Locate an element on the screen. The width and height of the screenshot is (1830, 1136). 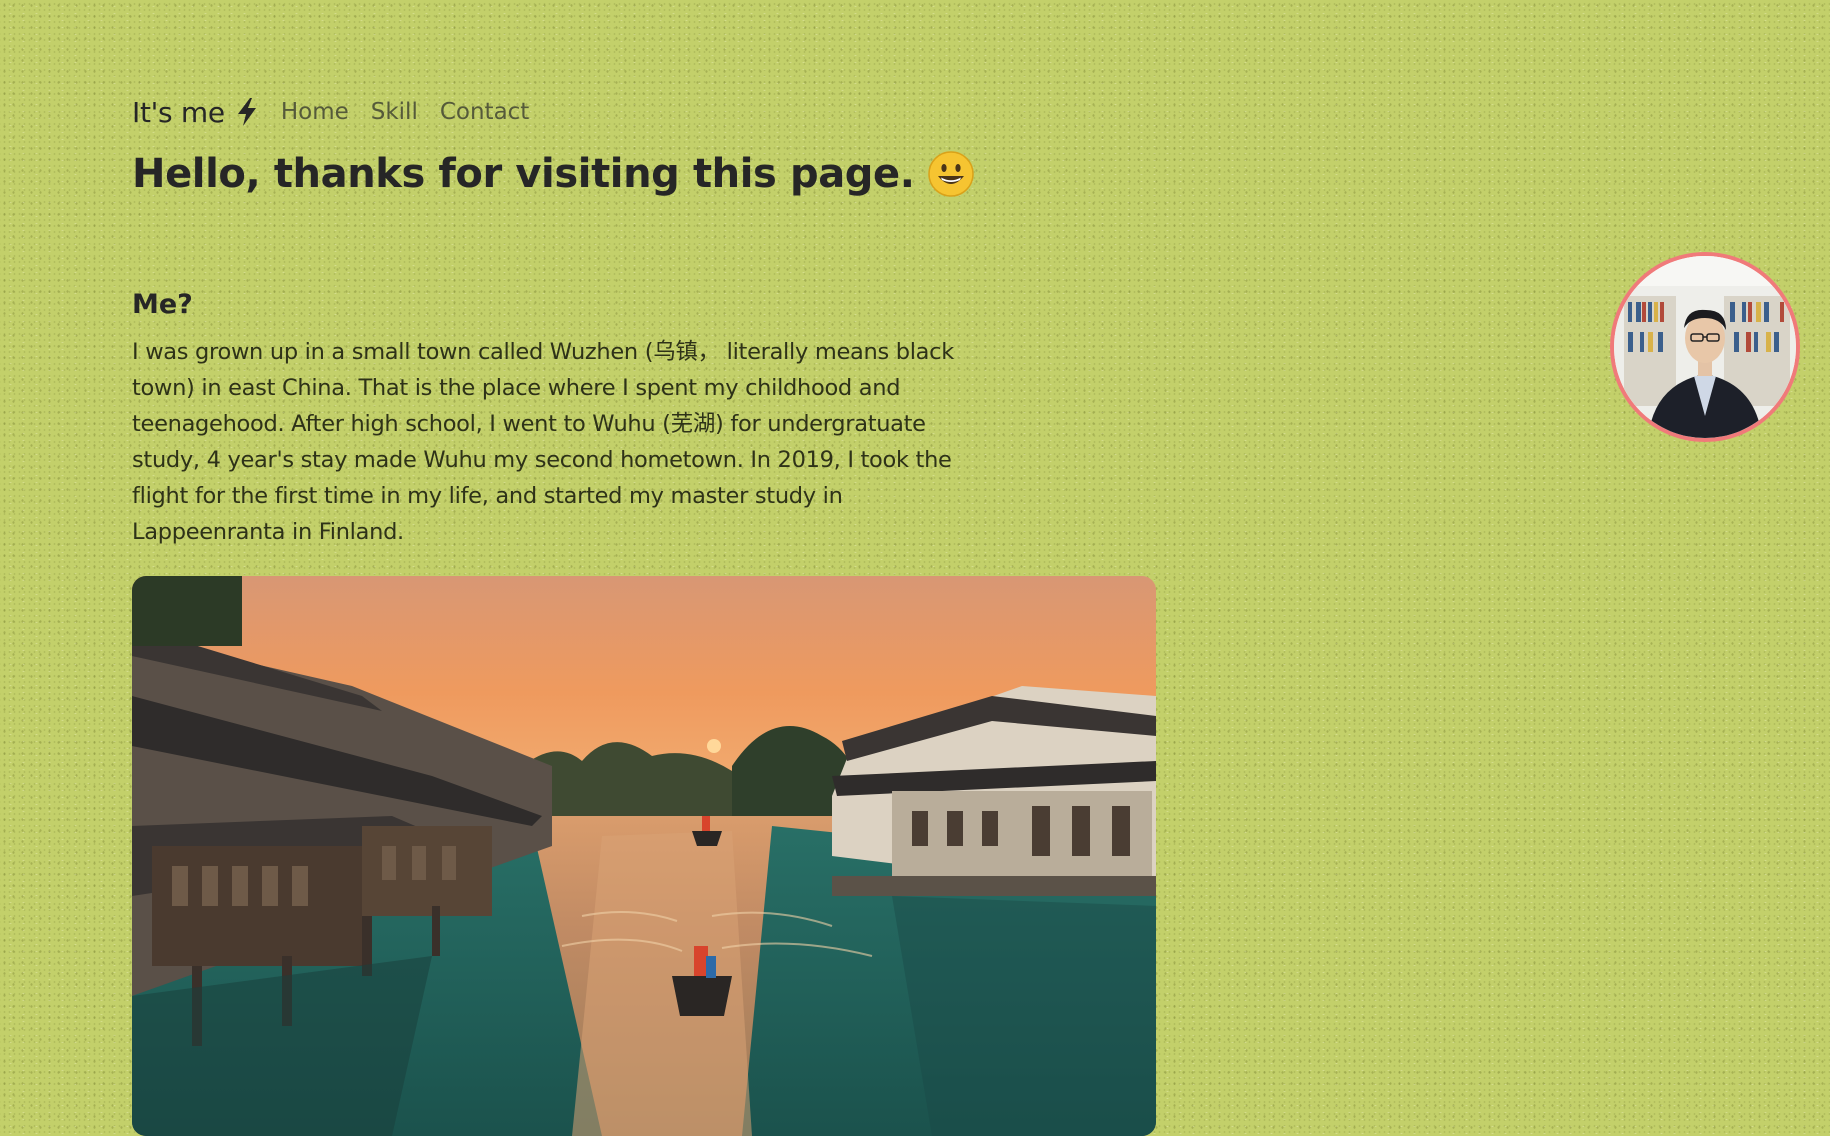
nav-link-contact: Contact is located at coordinates (484, 112).